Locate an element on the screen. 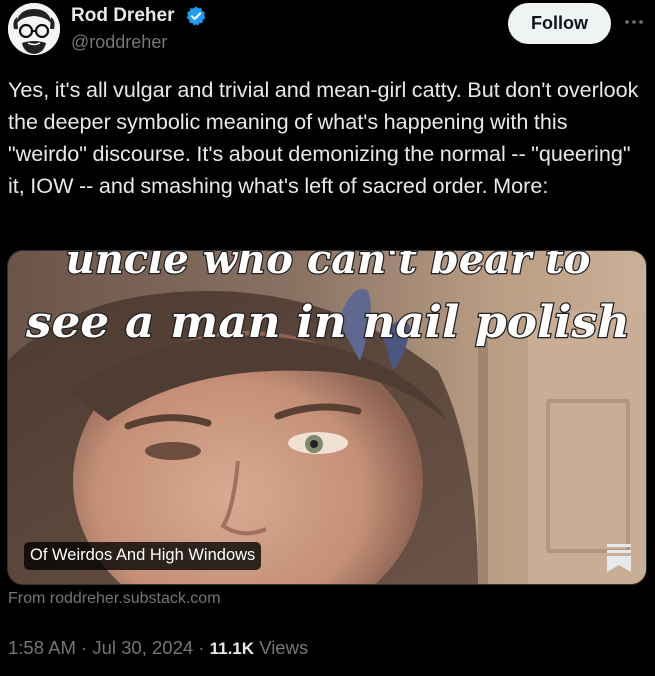 The image size is (655, 676). card-source-link: From roddreher.substack.com is located at coordinates (114, 599).